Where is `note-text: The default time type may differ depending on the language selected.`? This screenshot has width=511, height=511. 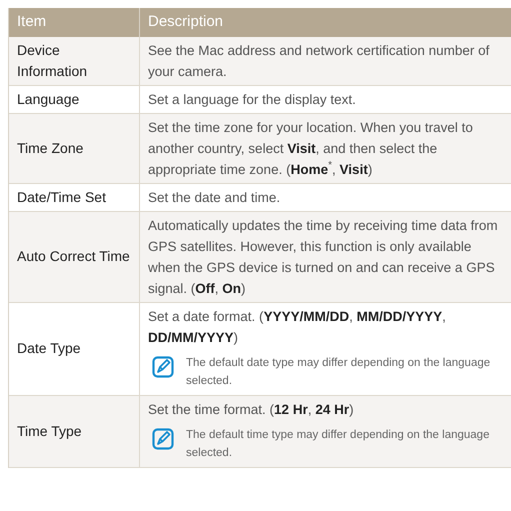
note-text: The default time type may differ depending on the language selected. is located at coordinates (338, 444).